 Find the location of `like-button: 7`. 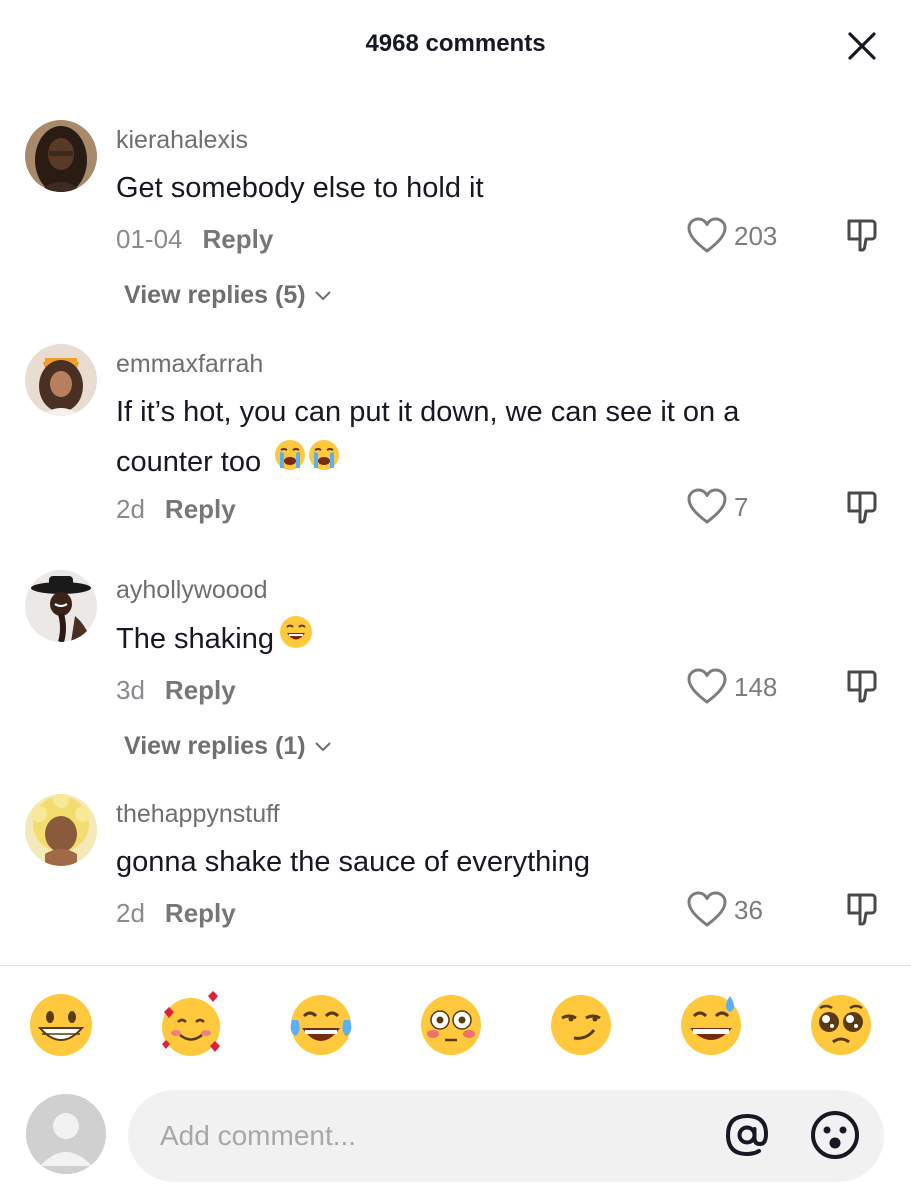

like-button: 7 is located at coordinates (717, 507).